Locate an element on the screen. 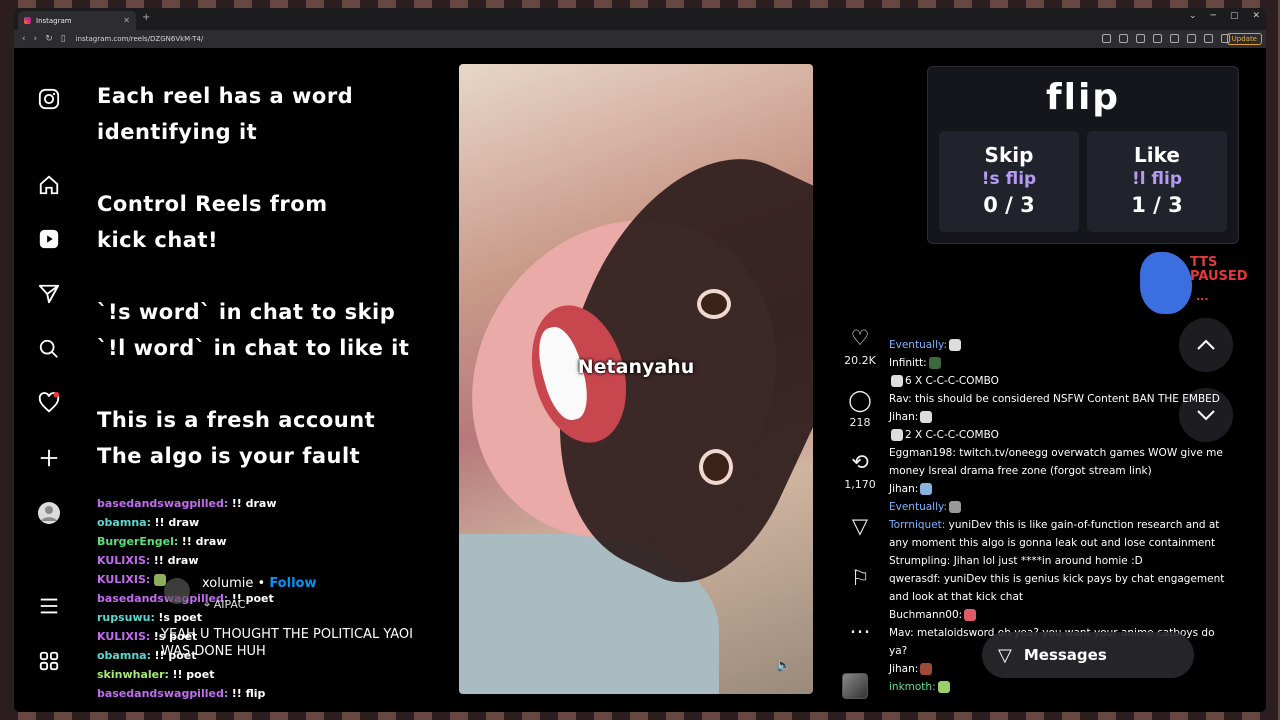 Image resolution: width=1280 pixels, height=720 pixels. like-action: ♡ 20.2K is located at coordinates (860, 346).